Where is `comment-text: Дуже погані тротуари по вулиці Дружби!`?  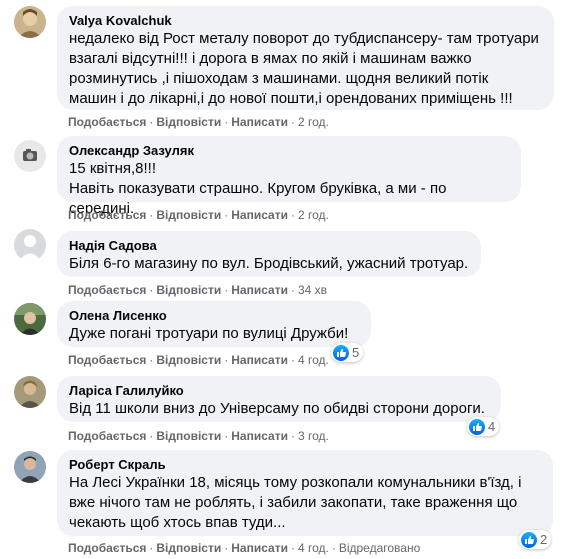
comment-text: Дуже погані тротуари по вулиці Дружби! is located at coordinates (214, 334).